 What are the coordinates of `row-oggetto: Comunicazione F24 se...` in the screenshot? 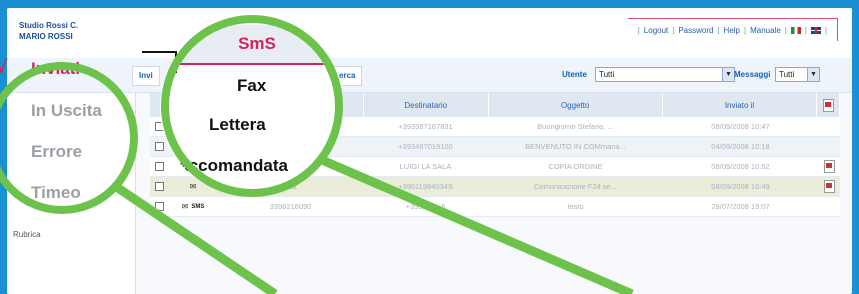 It's located at (575, 186).